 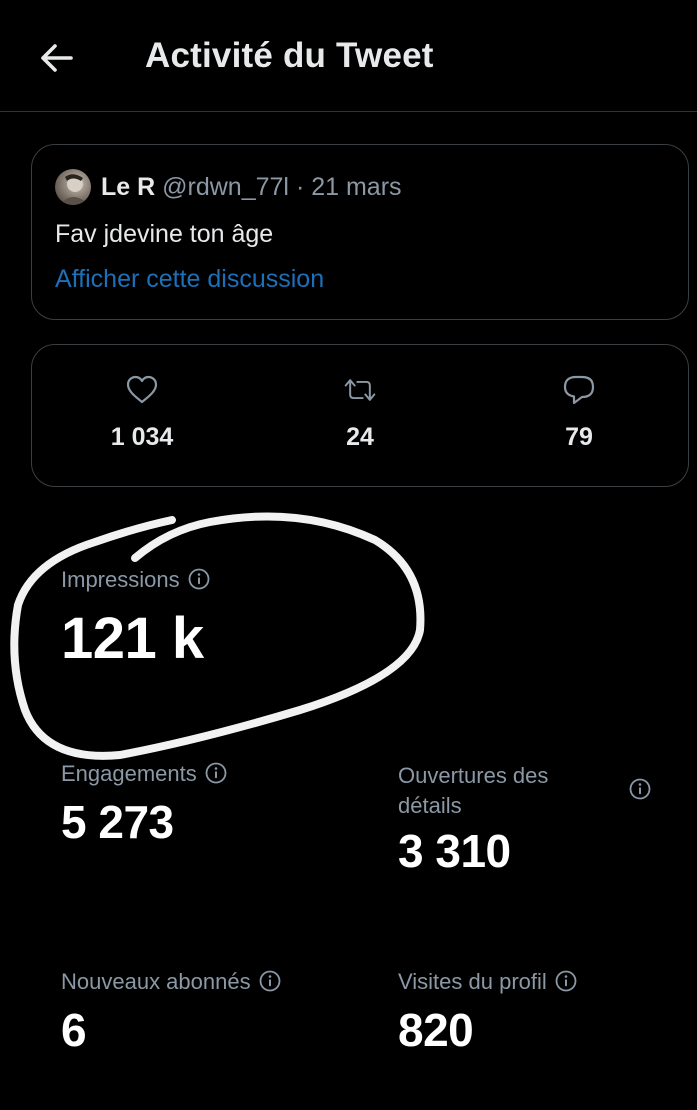 What do you see at coordinates (225, 187) in the screenshot?
I see `author-handle: @rdwn_77l` at bounding box center [225, 187].